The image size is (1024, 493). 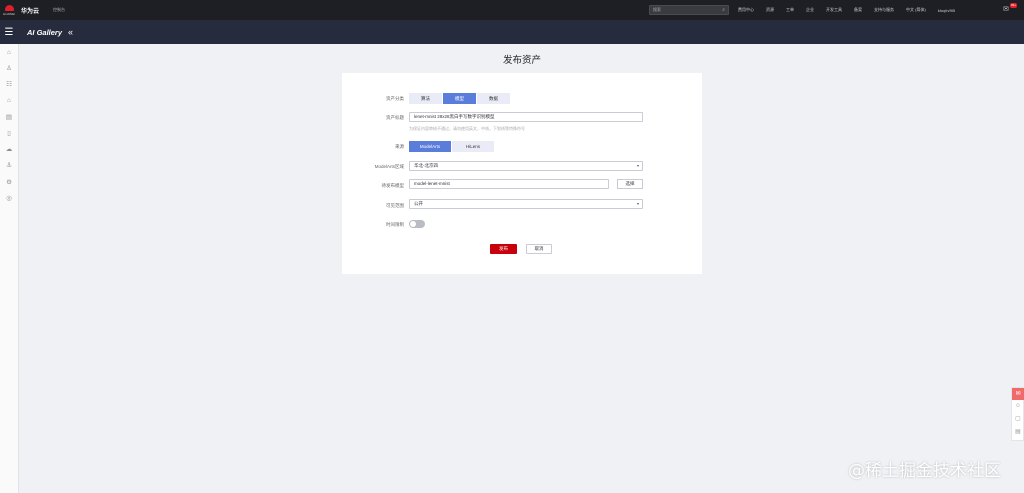 What do you see at coordinates (9, 101) in the screenshot?
I see `house-icon: ⌂` at bounding box center [9, 101].